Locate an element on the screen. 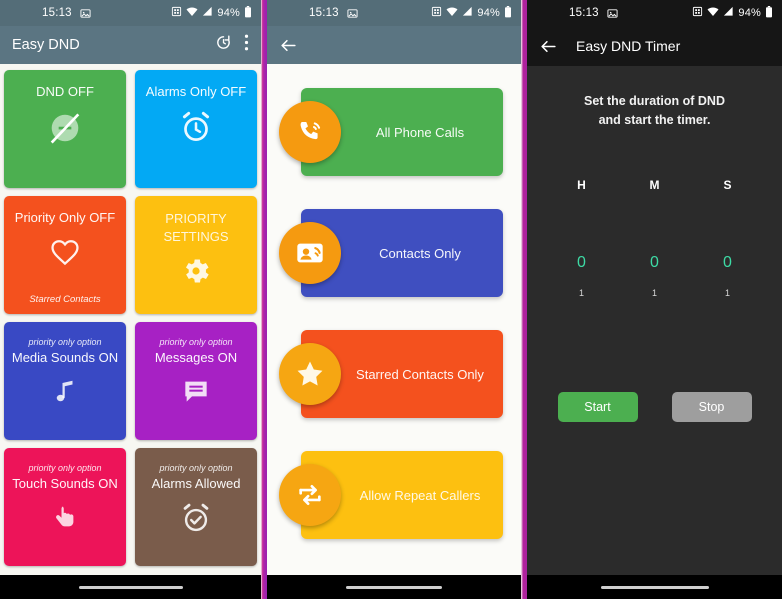 The image size is (782, 599). picker-column-hours: H 0 1 is located at coordinates (582, 238).